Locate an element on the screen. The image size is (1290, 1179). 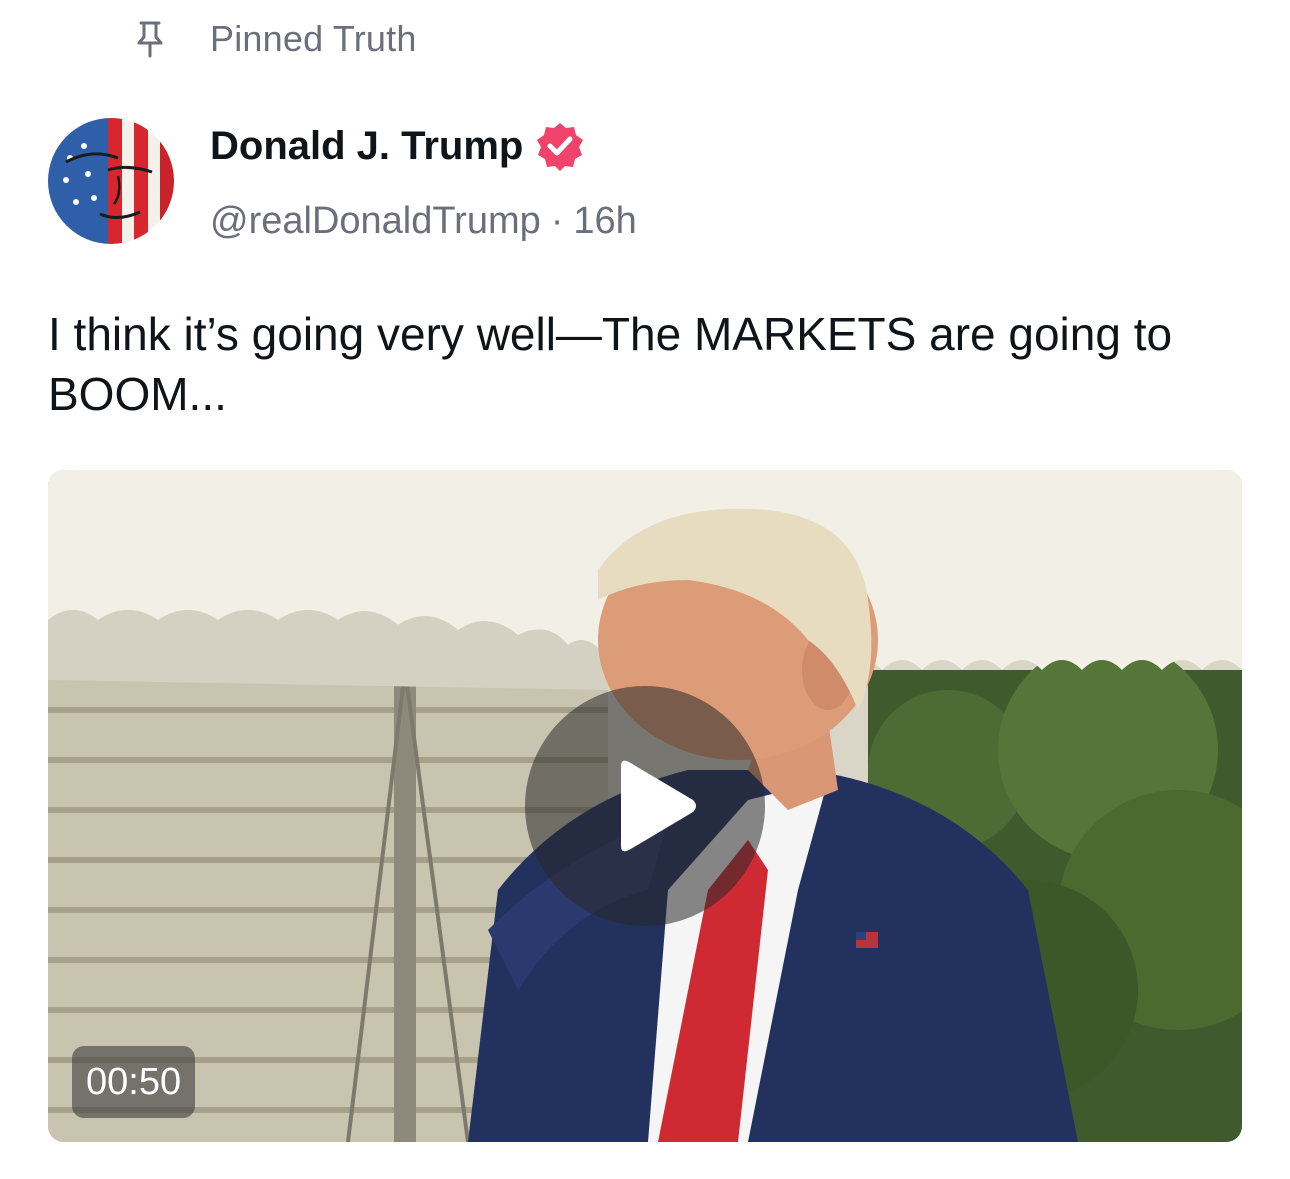
verified-badge-icon is located at coordinates (560, 147).